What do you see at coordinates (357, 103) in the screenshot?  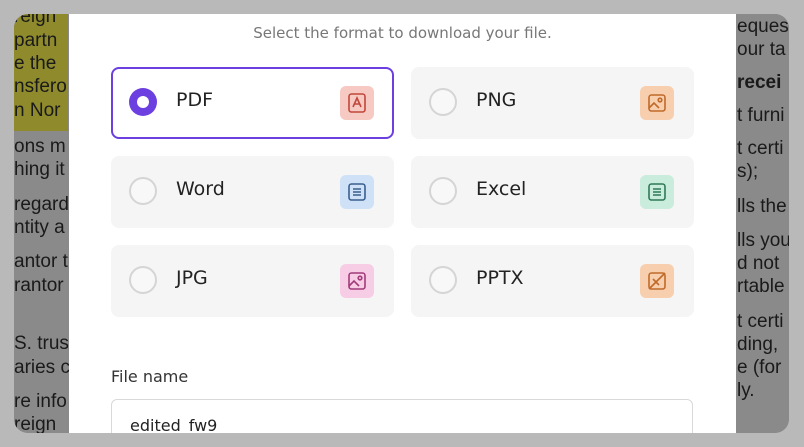 I see `pdf-icon` at bounding box center [357, 103].